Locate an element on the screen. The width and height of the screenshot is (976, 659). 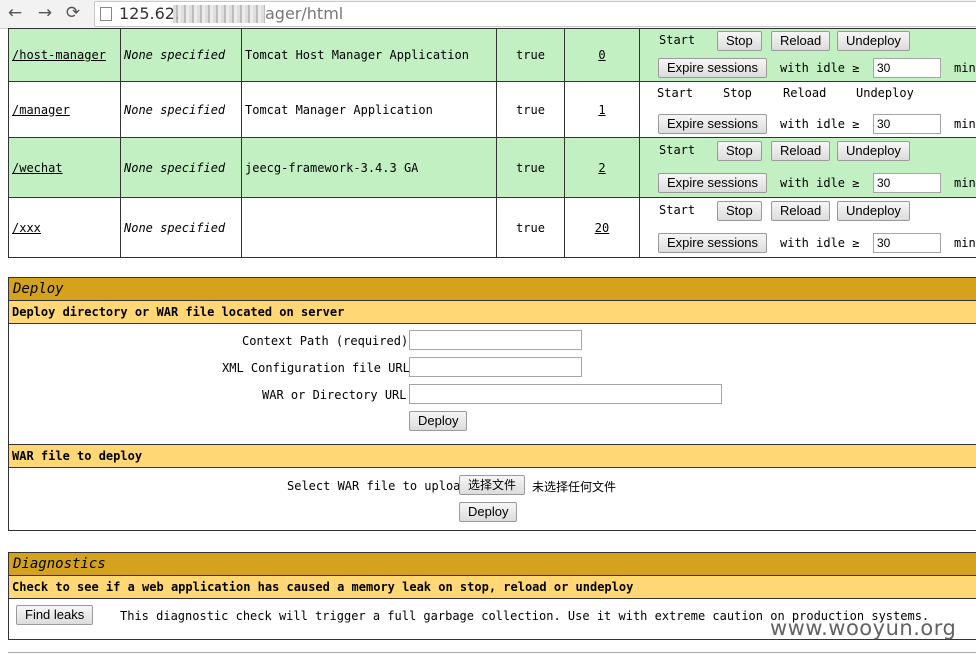
app-sessions-link: 1 is located at coordinates (601, 110).